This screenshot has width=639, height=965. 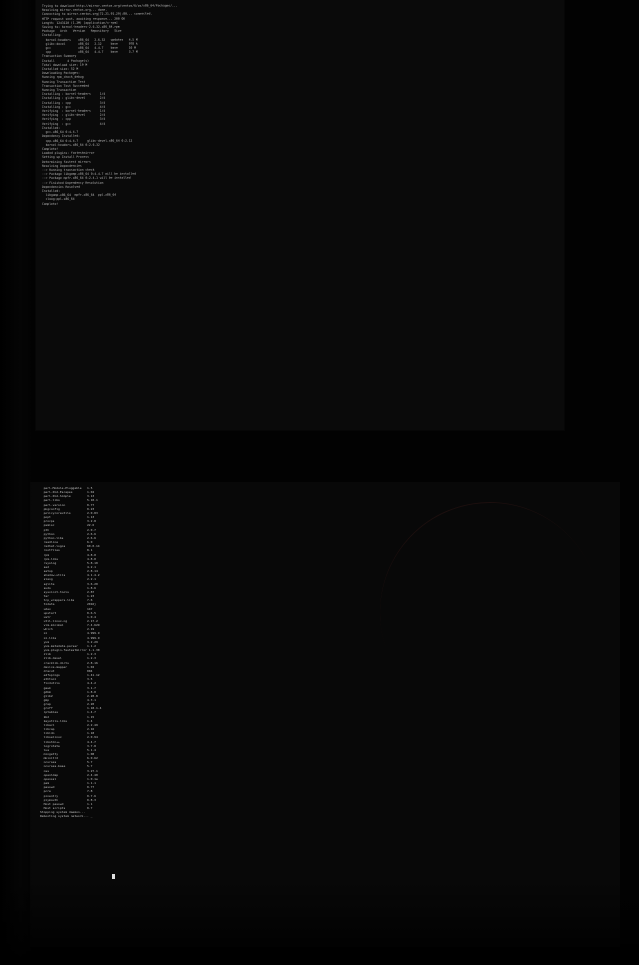 I want to click on bottom-darkness, so click(x=319, y=922).